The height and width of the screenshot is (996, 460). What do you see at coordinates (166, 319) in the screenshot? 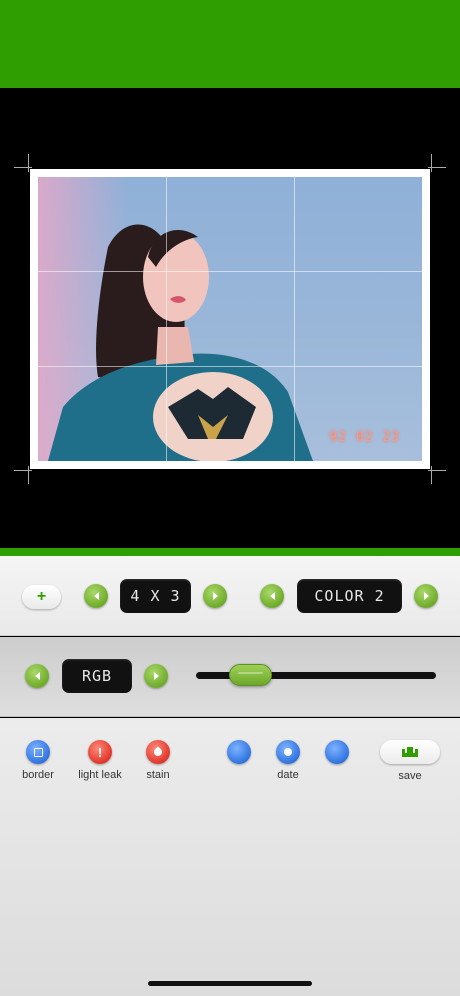
I see `grid-line-v1` at bounding box center [166, 319].